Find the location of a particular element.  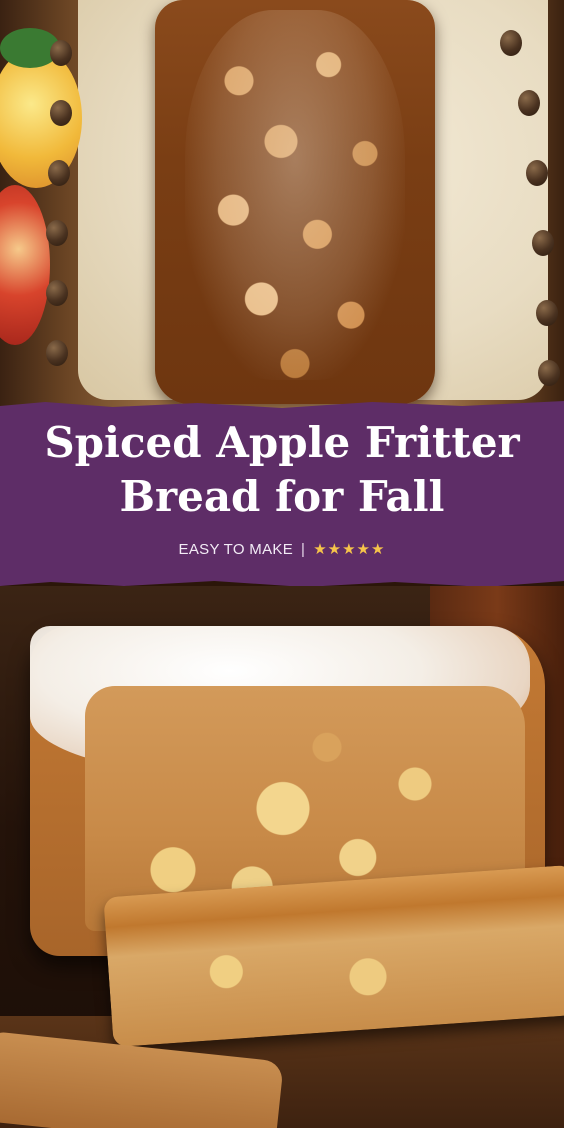

red-apple is located at coordinates (25, 265).